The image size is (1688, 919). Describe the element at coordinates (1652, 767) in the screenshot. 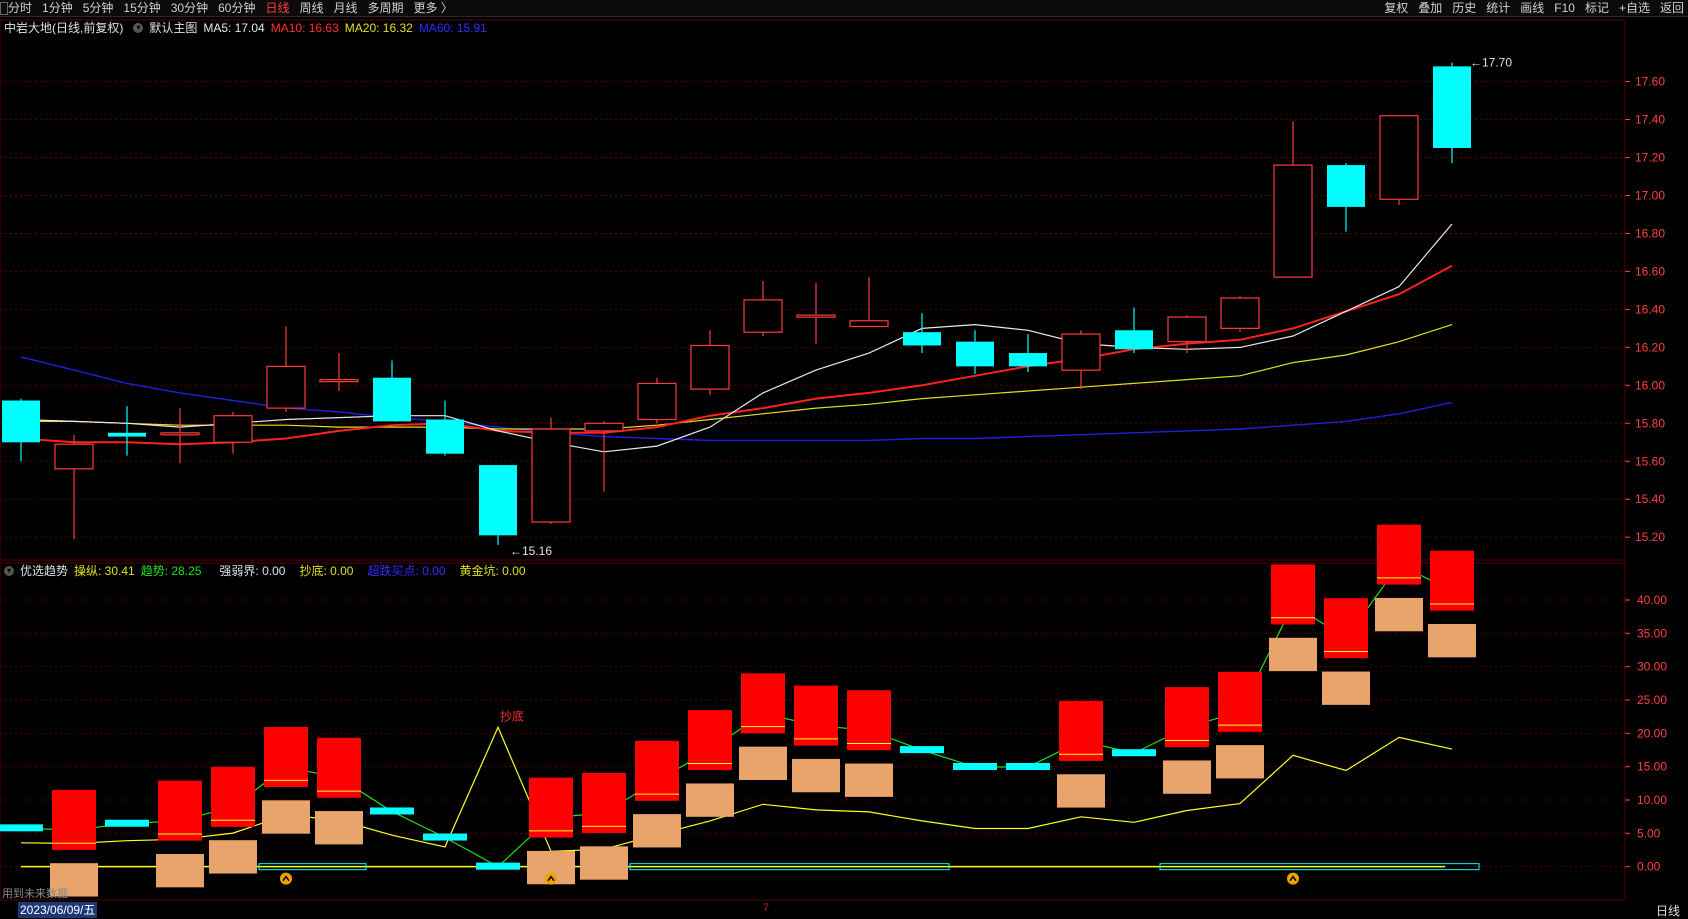

I see `ind-tick-label: 15.00` at that location.